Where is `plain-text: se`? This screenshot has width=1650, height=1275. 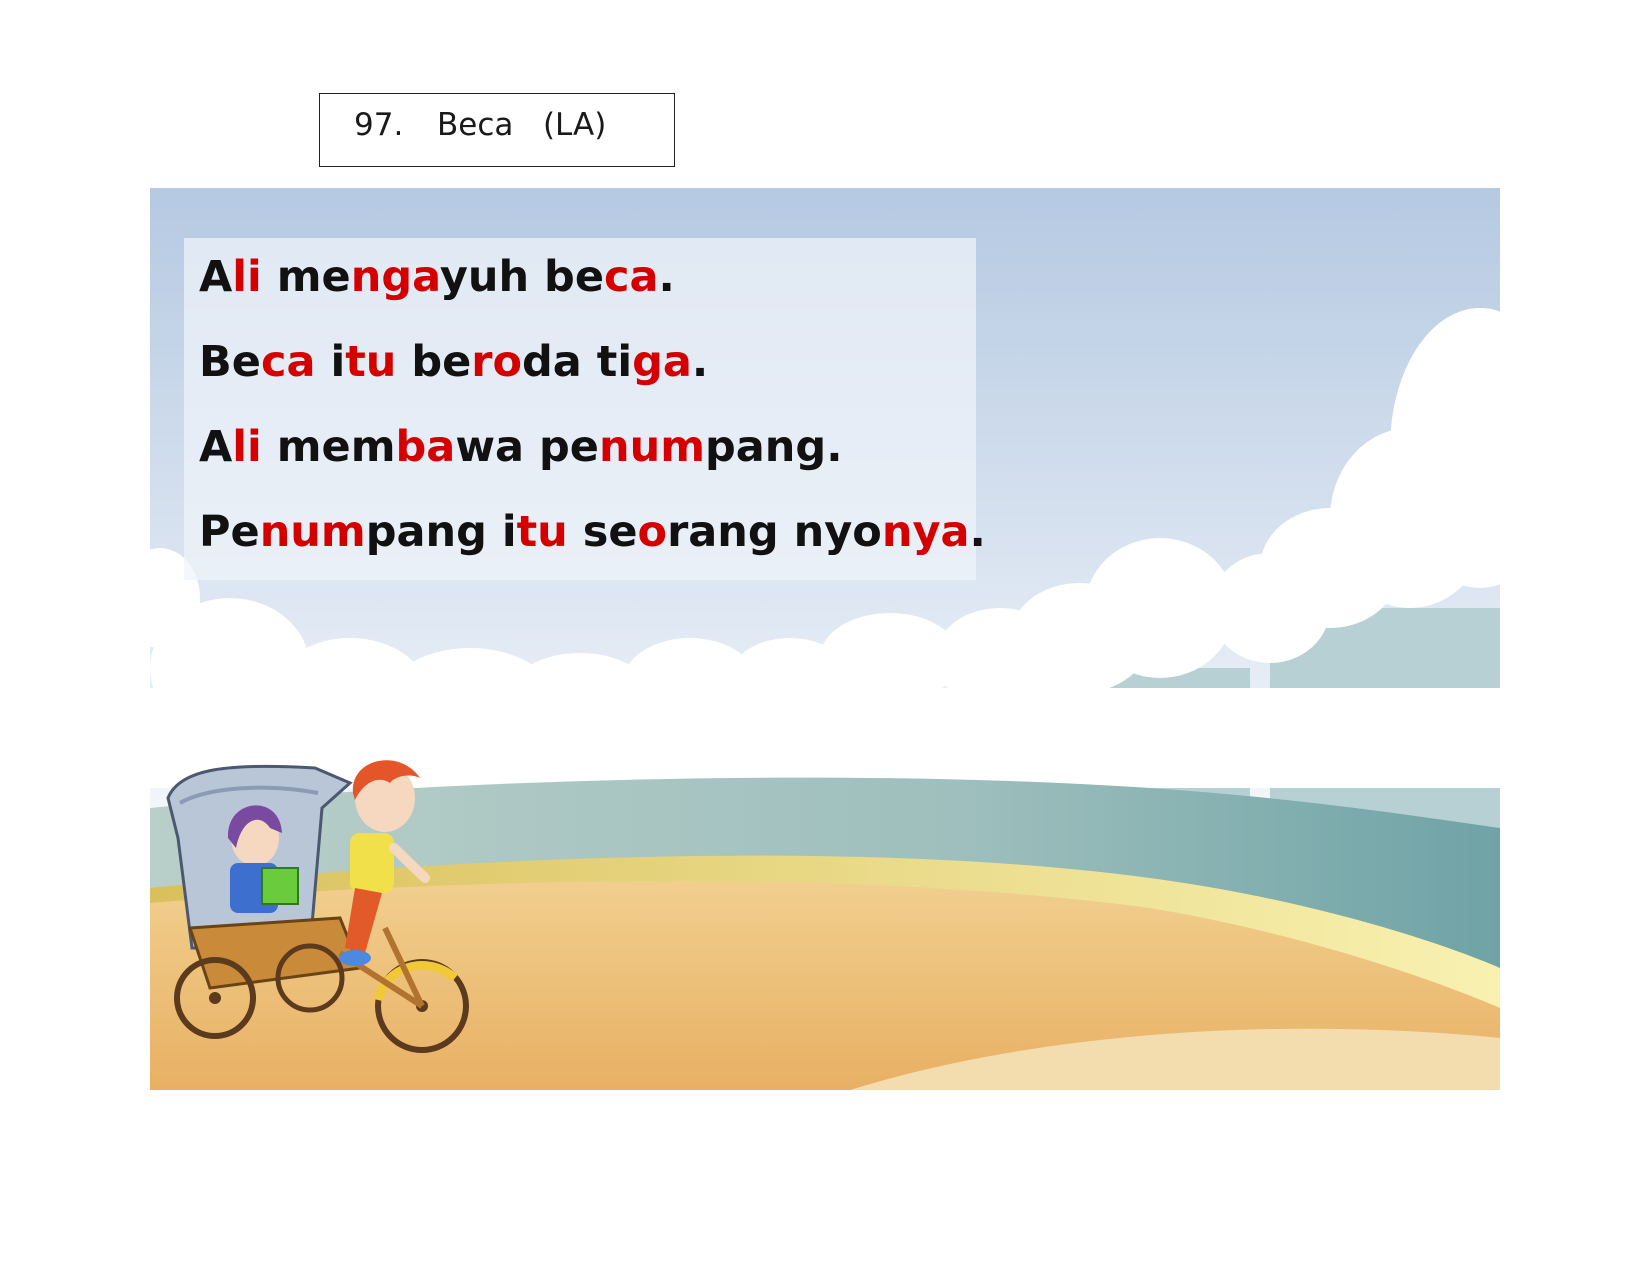
plain-text: se is located at coordinates (602, 532).